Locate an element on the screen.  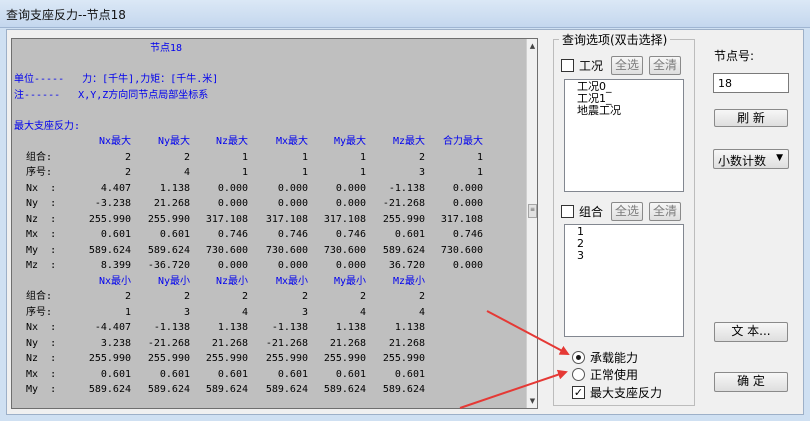
report-col-header: 合力最大 is located at coordinates (463, 141).